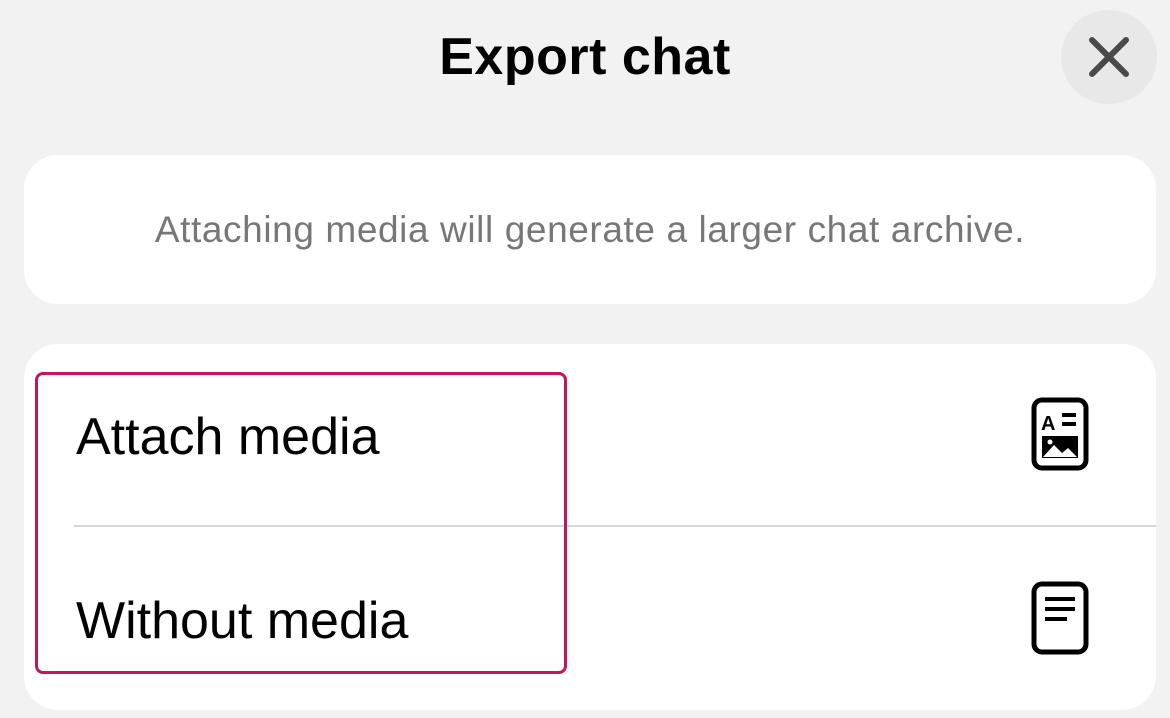  I want to click on close-icon, so click(1109, 57).